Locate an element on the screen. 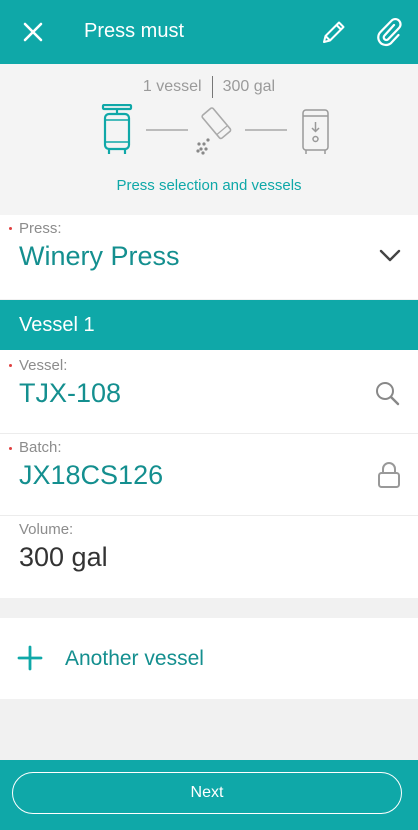 This screenshot has height=830, width=418. plus-icon is located at coordinates (30, 658).